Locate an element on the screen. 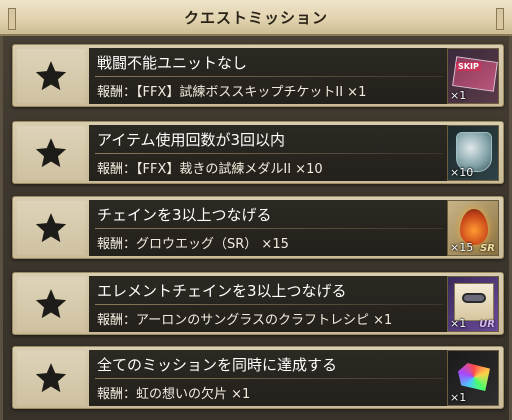 The width and height of the screenshot is (512, 420). panel-header: クエストミッション is located at coordinates (256, 18).